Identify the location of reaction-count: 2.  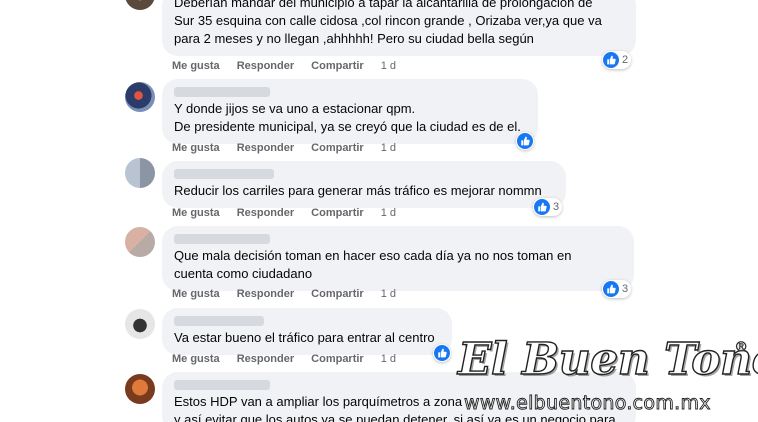
(617, 60).